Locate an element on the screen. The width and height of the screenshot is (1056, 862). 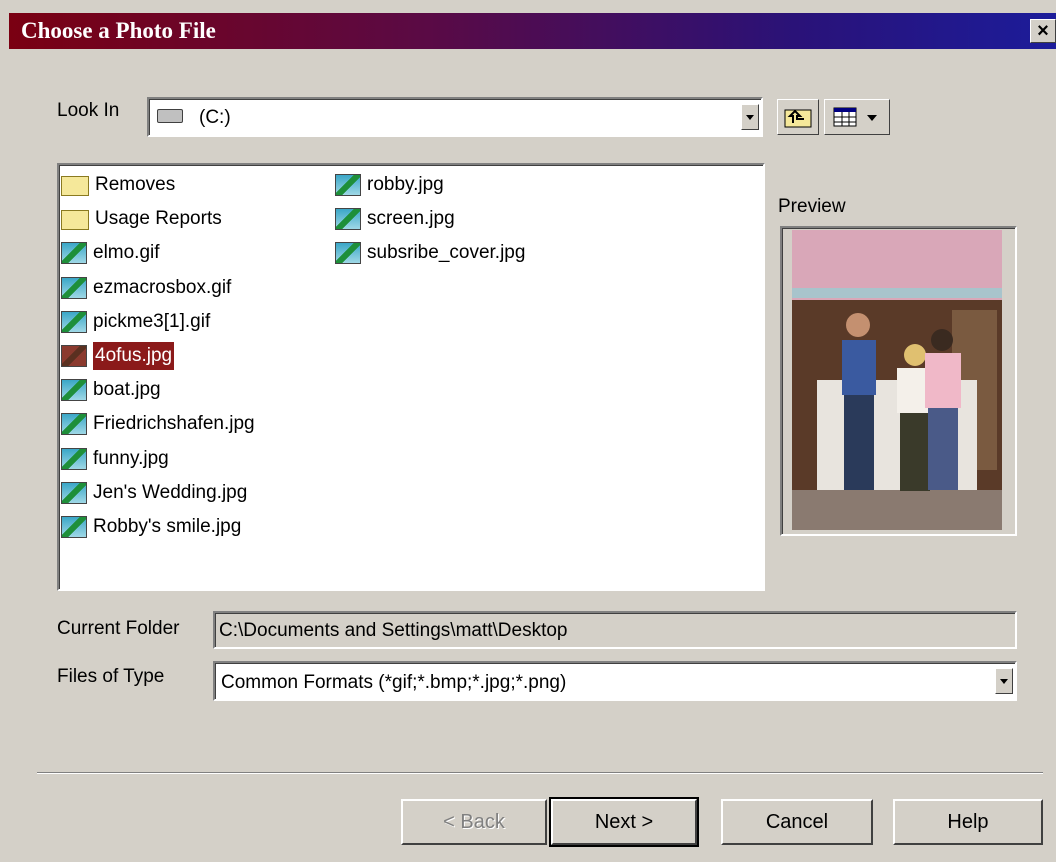
preview-frame is located at coordinates (898, 381).